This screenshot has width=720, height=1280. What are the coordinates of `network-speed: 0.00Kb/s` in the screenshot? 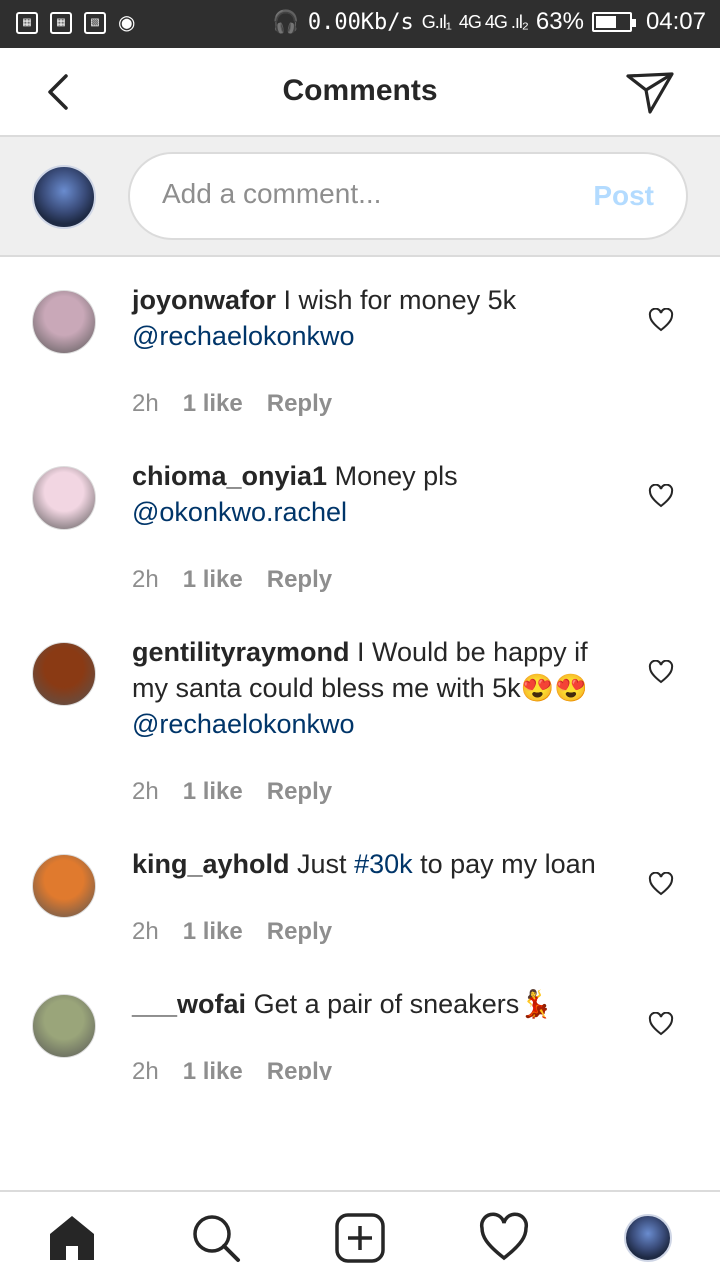 It's located at (360, 22).